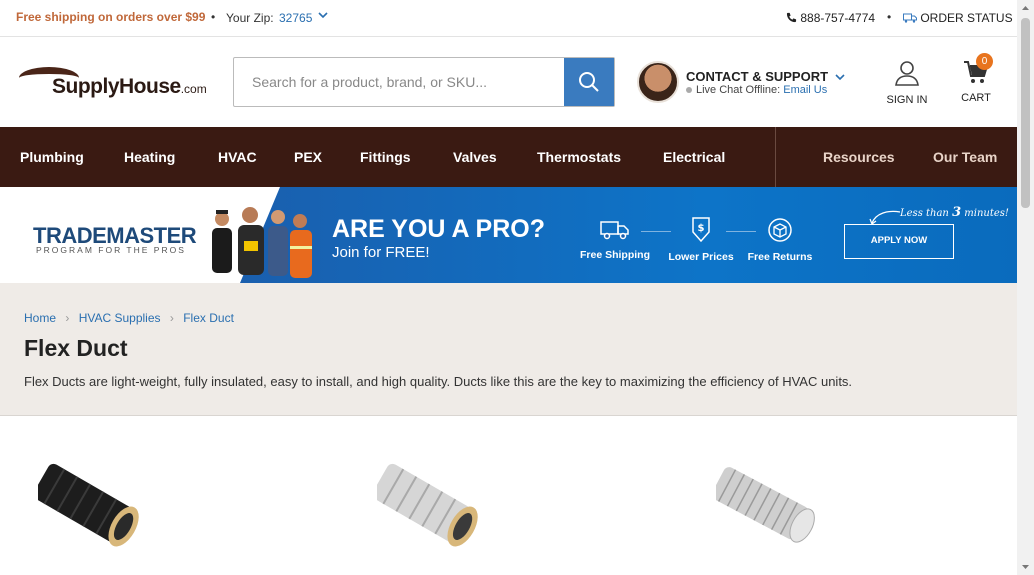 This screenshot has width=1034, height=575. I want to click on cart-count-badge: 0, so click(984, 61).